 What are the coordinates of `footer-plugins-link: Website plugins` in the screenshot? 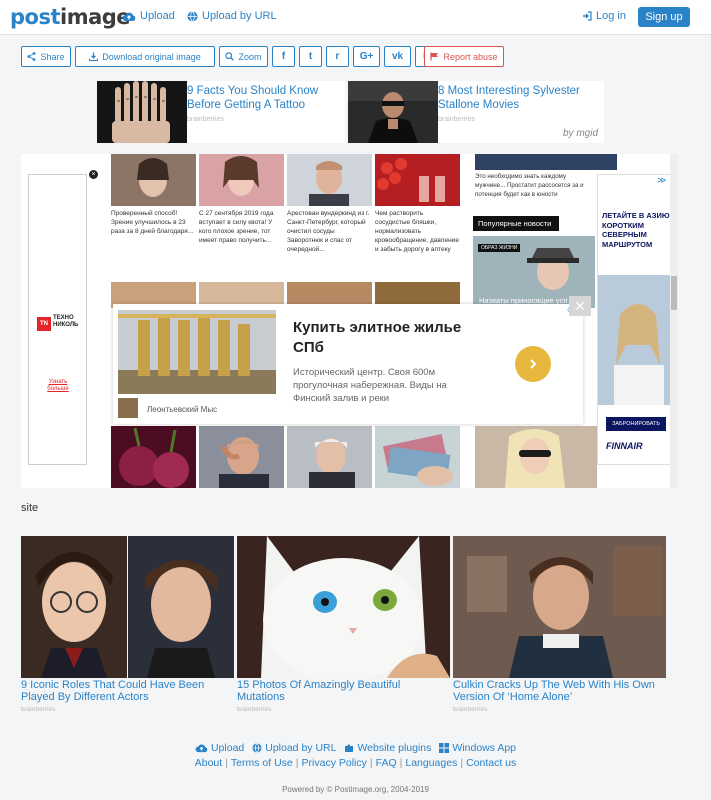 It's located at (387, 748).